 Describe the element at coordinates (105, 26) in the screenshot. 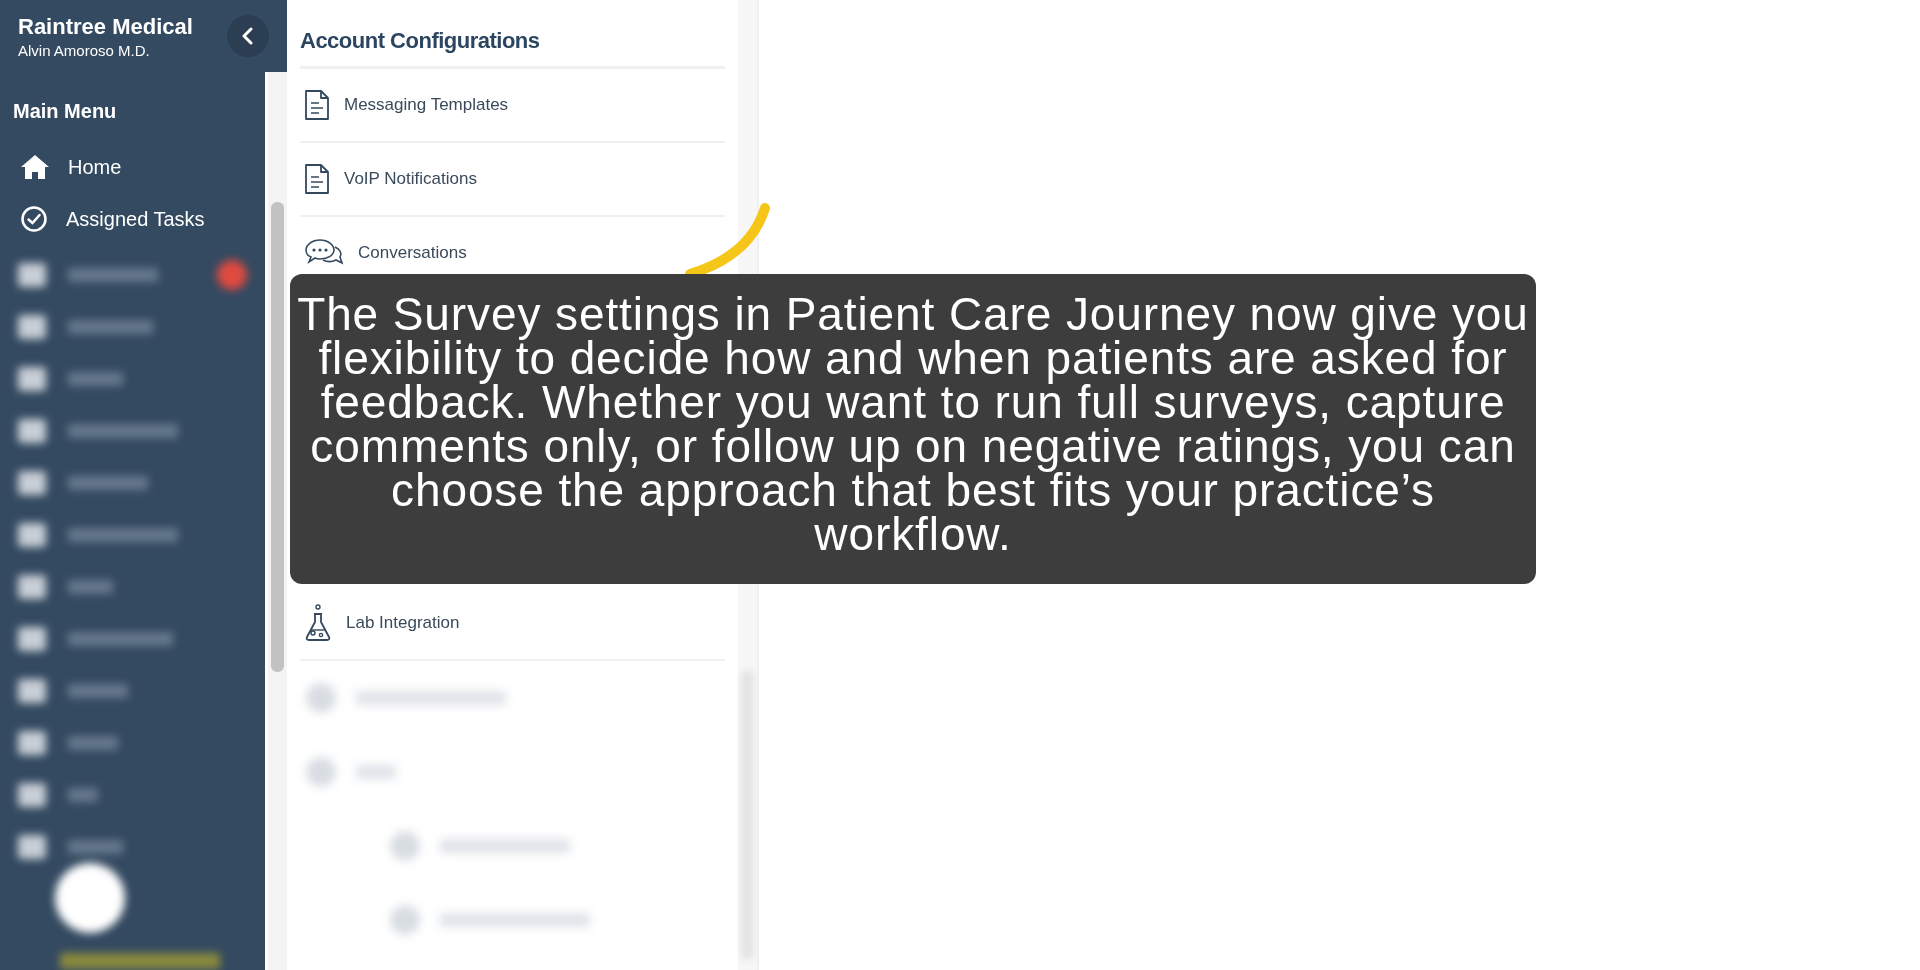

I see `brand-name: Raintree Medical` at that location.